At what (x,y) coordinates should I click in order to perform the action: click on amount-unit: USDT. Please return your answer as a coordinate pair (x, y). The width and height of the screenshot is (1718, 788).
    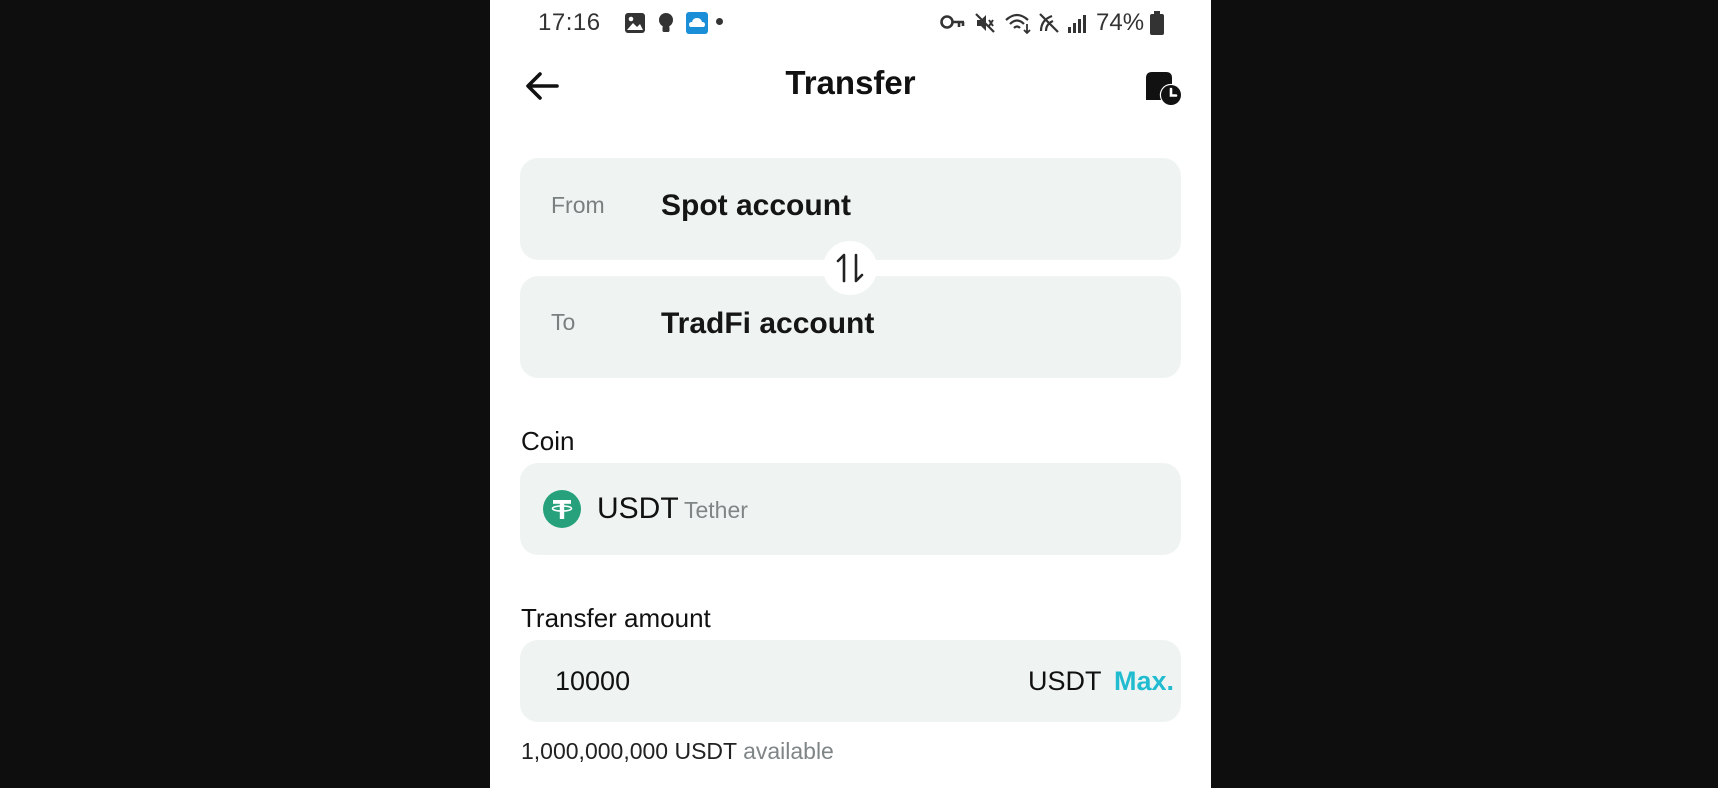
    Looking at the image, I should click on (1065, 681).